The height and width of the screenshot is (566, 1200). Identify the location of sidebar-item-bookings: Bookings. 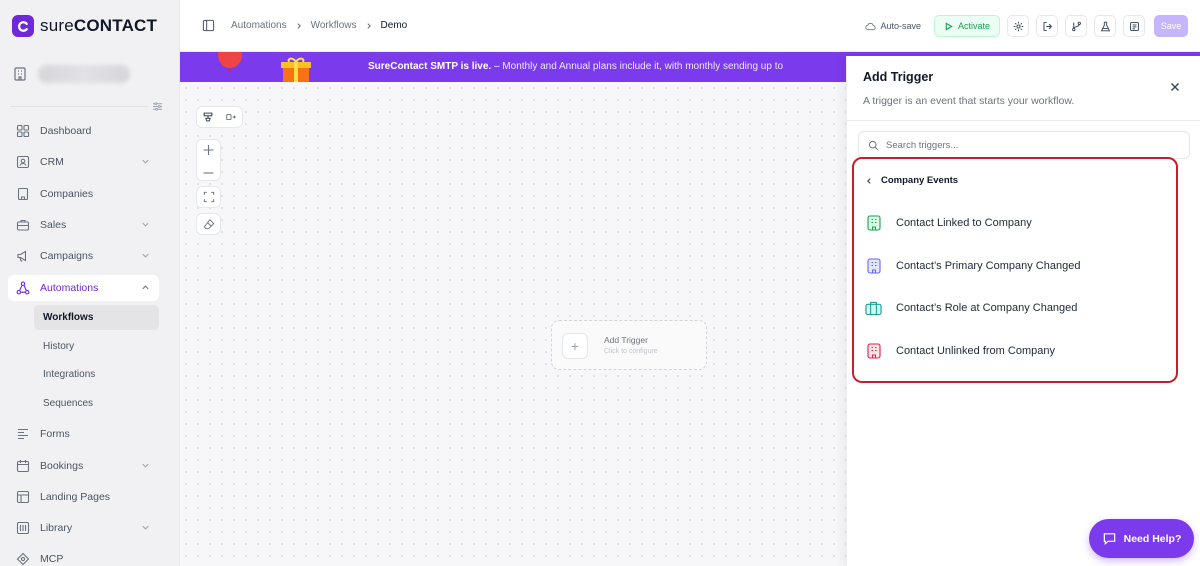
(83, 466).